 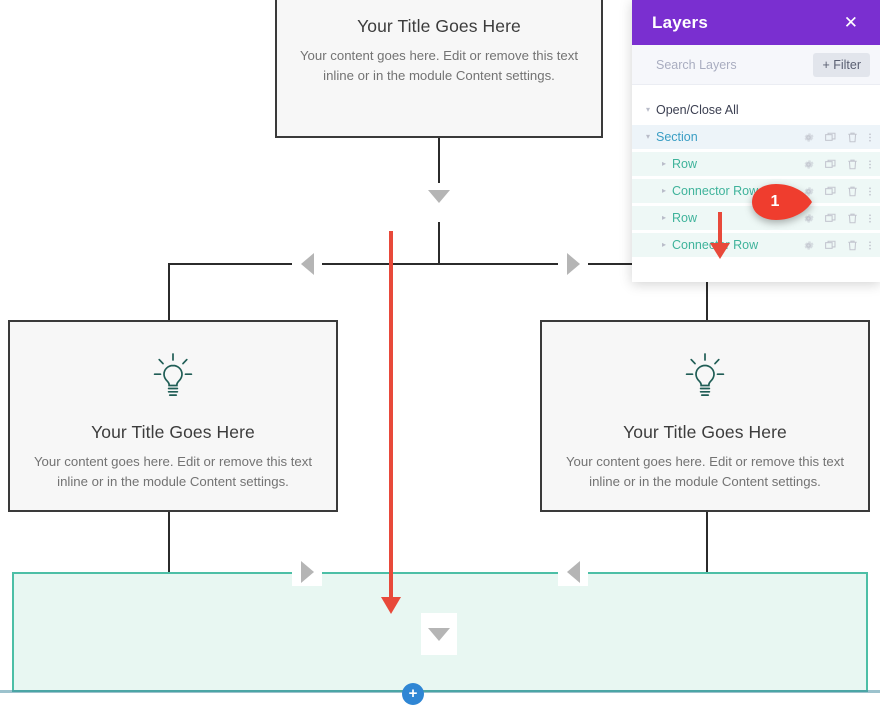 What do you see at coordinates (169, 292) in the screenshot?
I see `connector-line-left-branch` at bounding box center [169, 292].